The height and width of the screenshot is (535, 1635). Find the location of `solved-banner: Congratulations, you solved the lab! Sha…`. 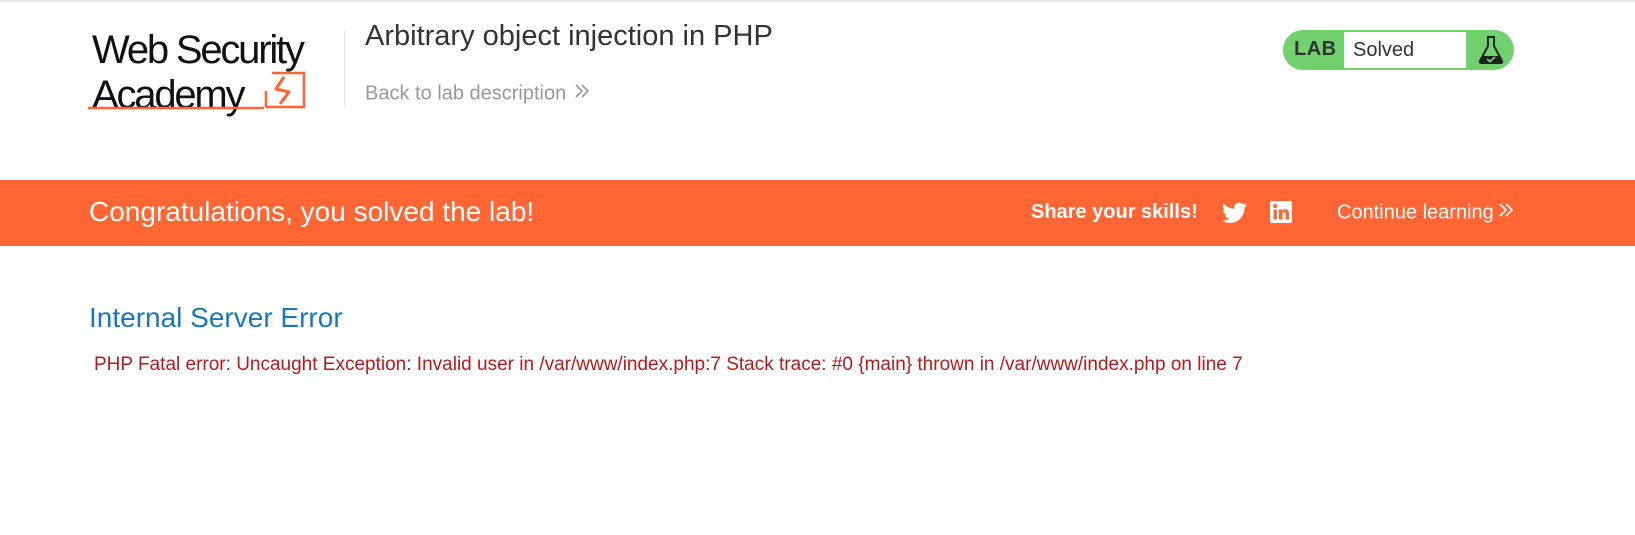

solved-banner: Congratulations, you solved the lab! Sha… is located at coordinates (817, 213).